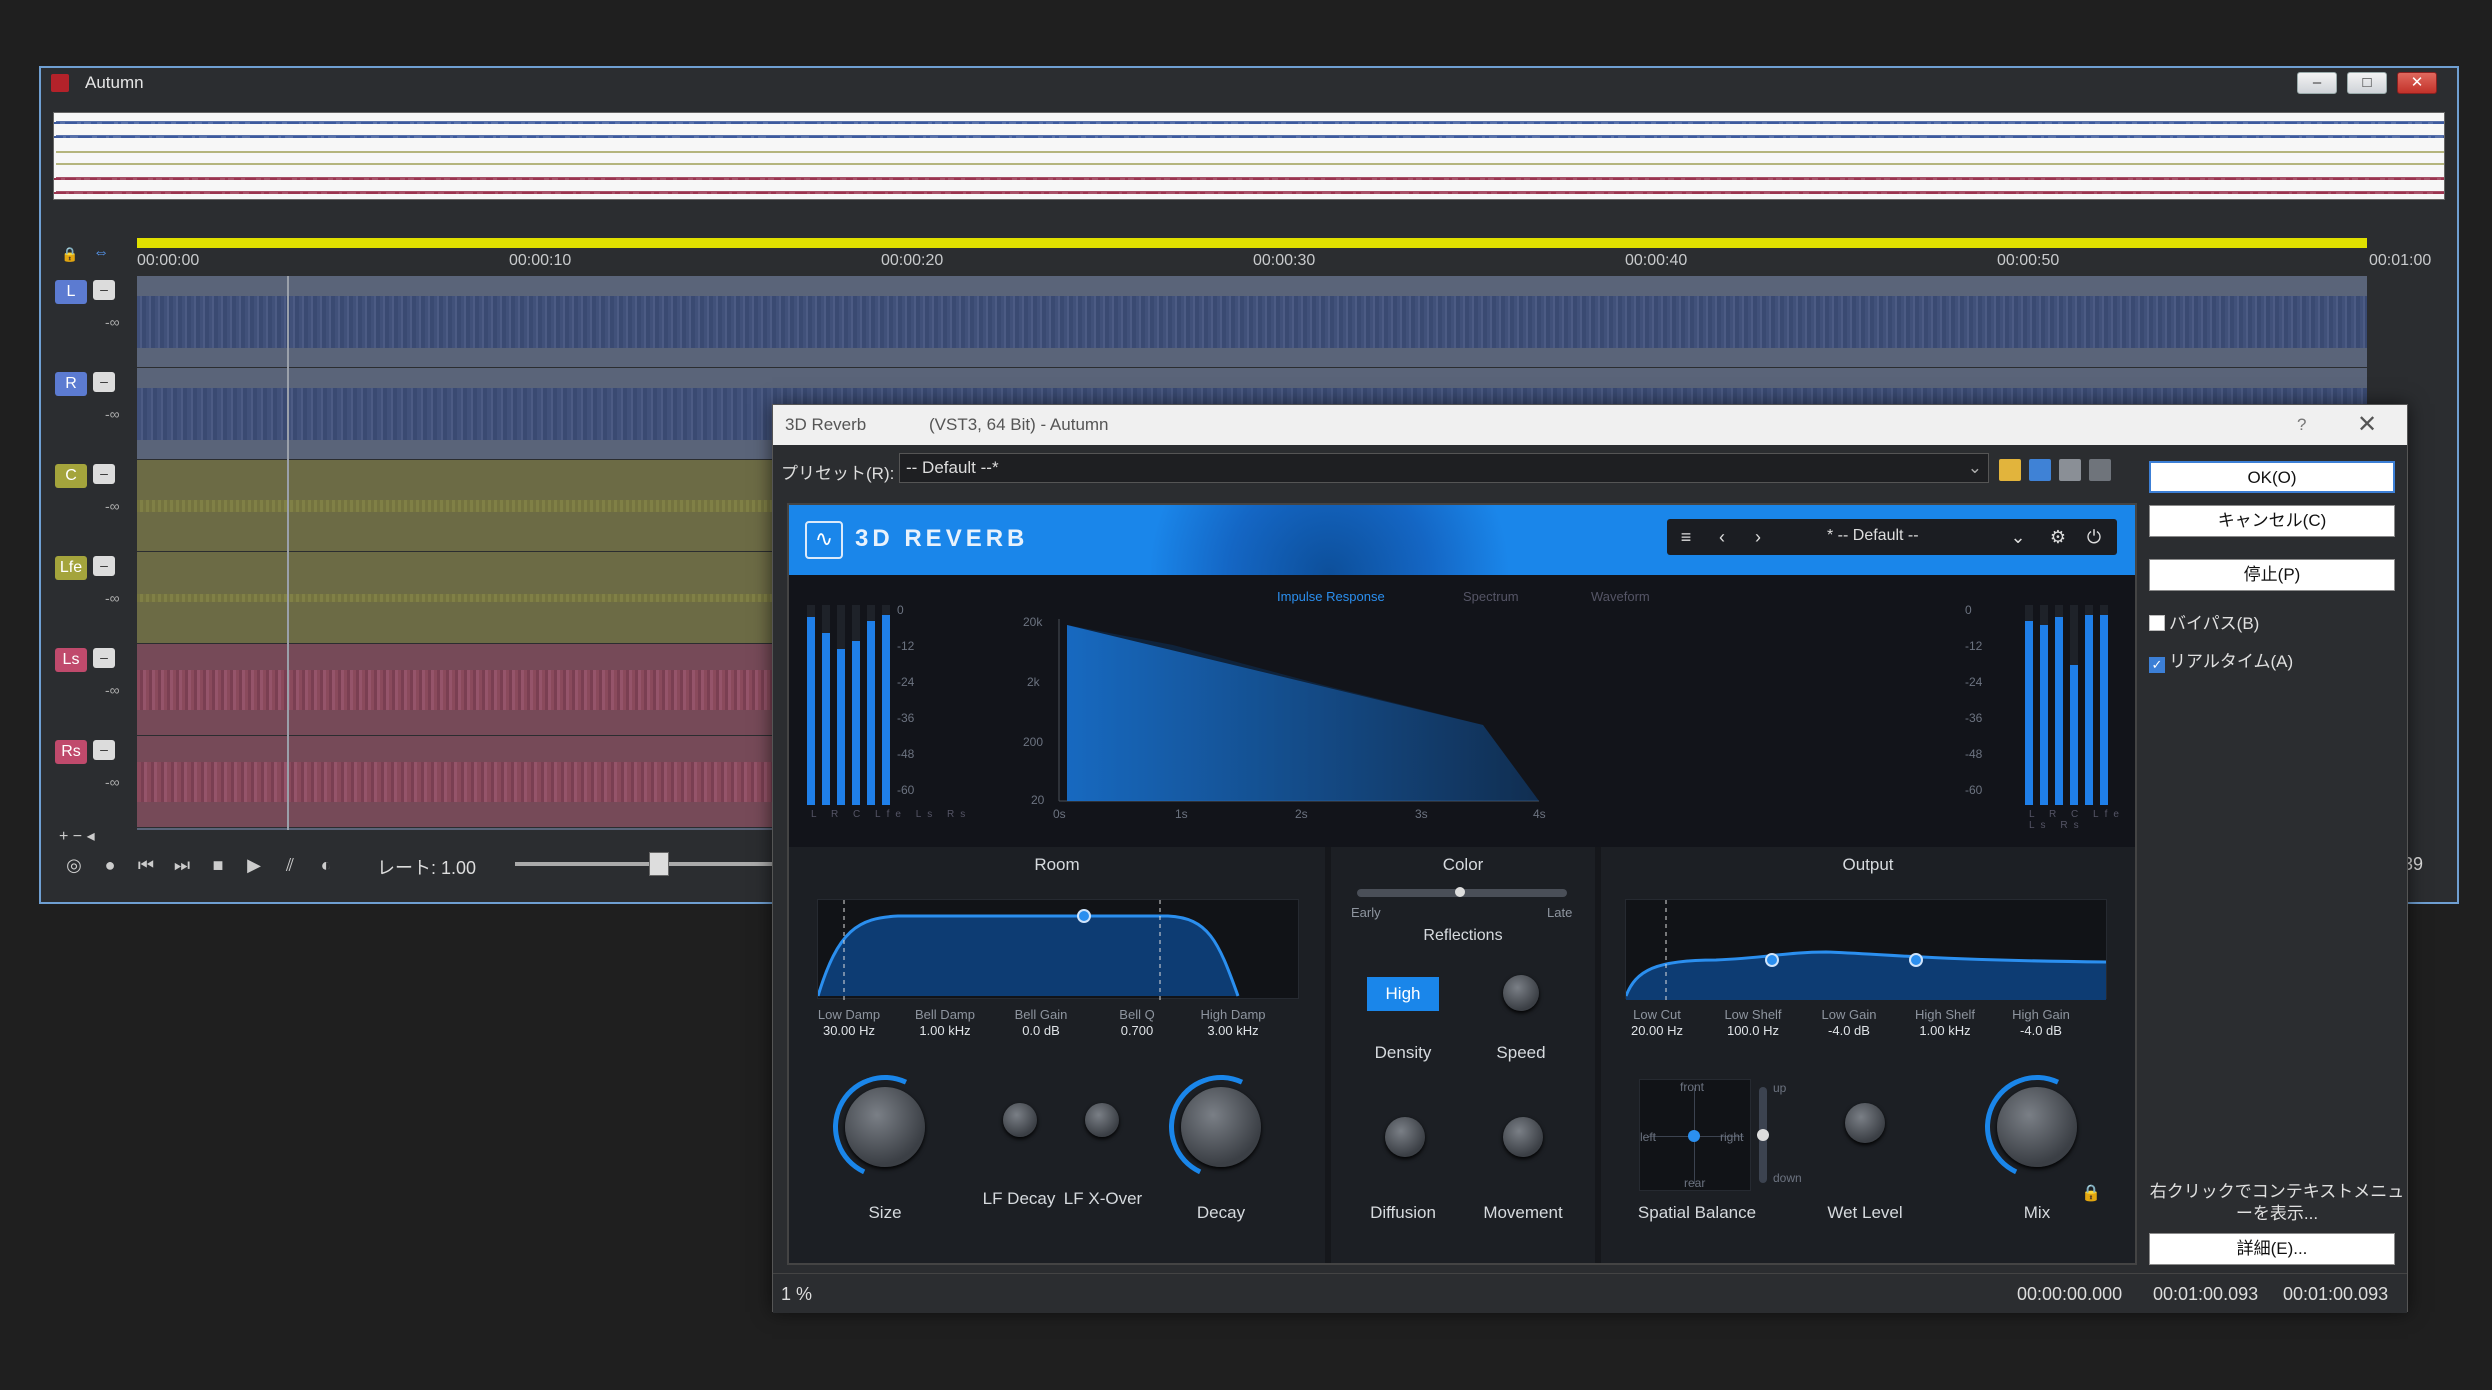 The width and height of the screenshot is (2492, 1390). I want to click on ok-button: OK(O), so click(2272, 477).